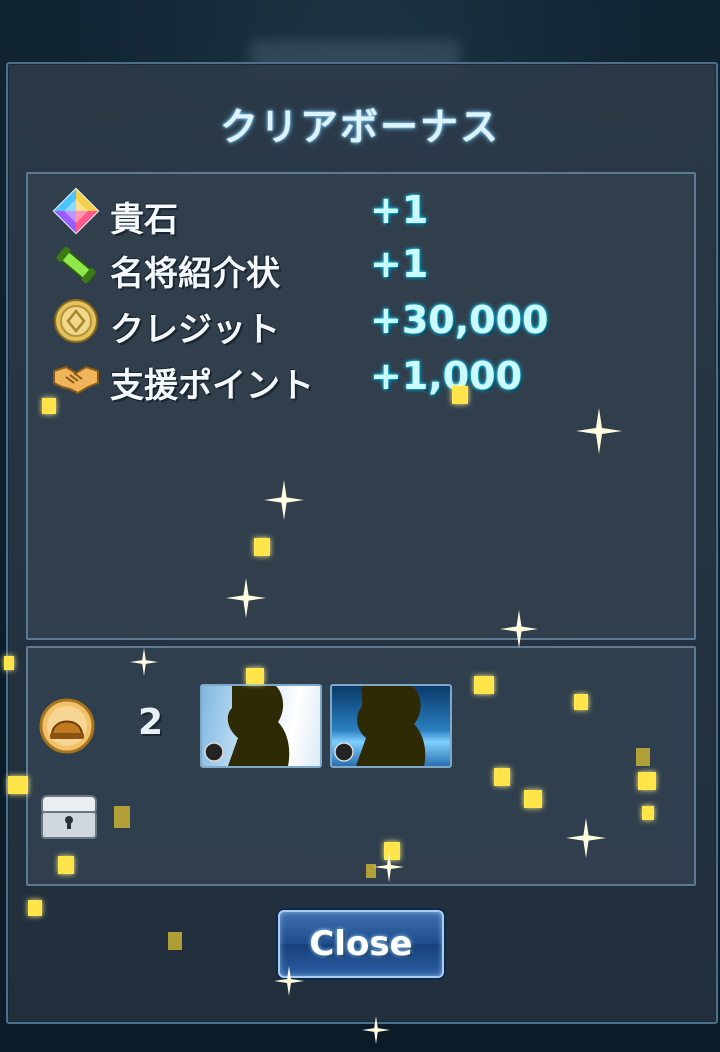 This screenshot has height=1052, width=720. I want to click on locked-chest-icon, so click(69, 816).